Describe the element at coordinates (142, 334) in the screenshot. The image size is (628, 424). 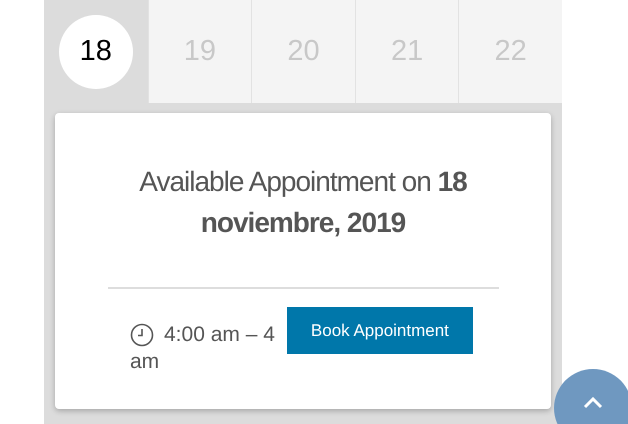
I see `clock-icon` at that location.